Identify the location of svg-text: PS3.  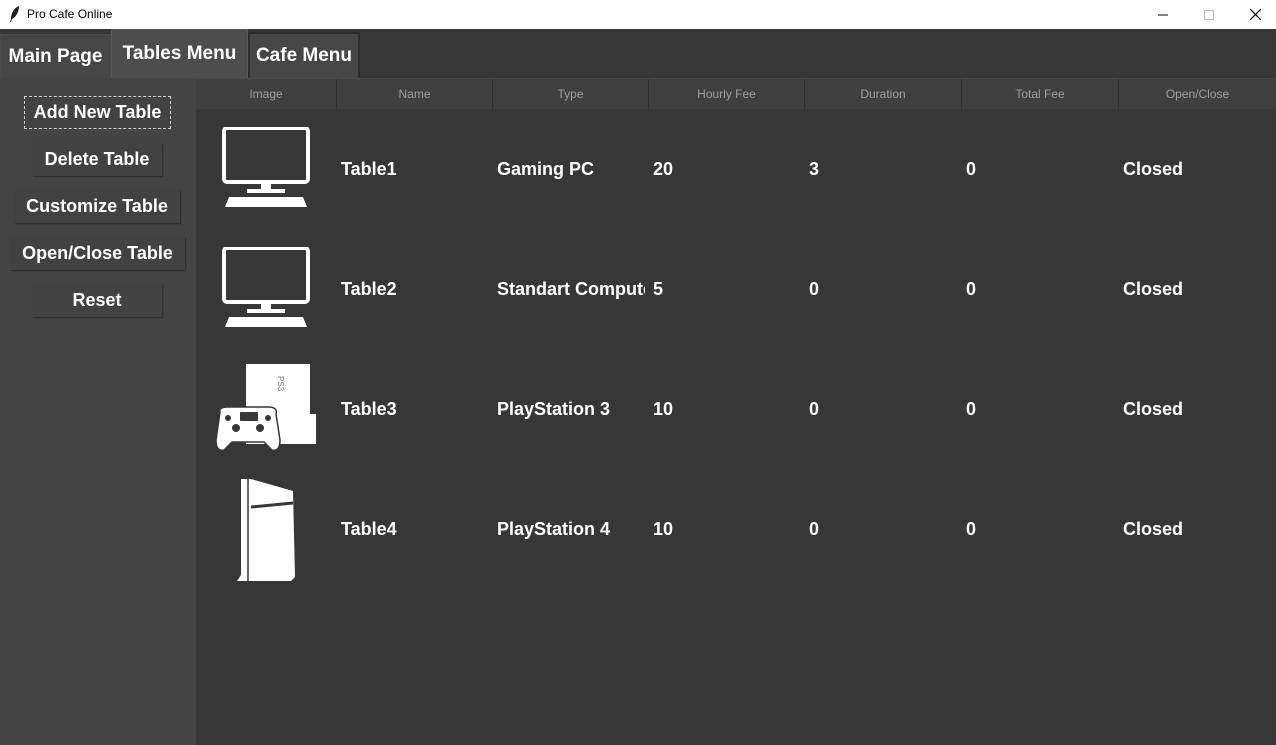
(280, 384).